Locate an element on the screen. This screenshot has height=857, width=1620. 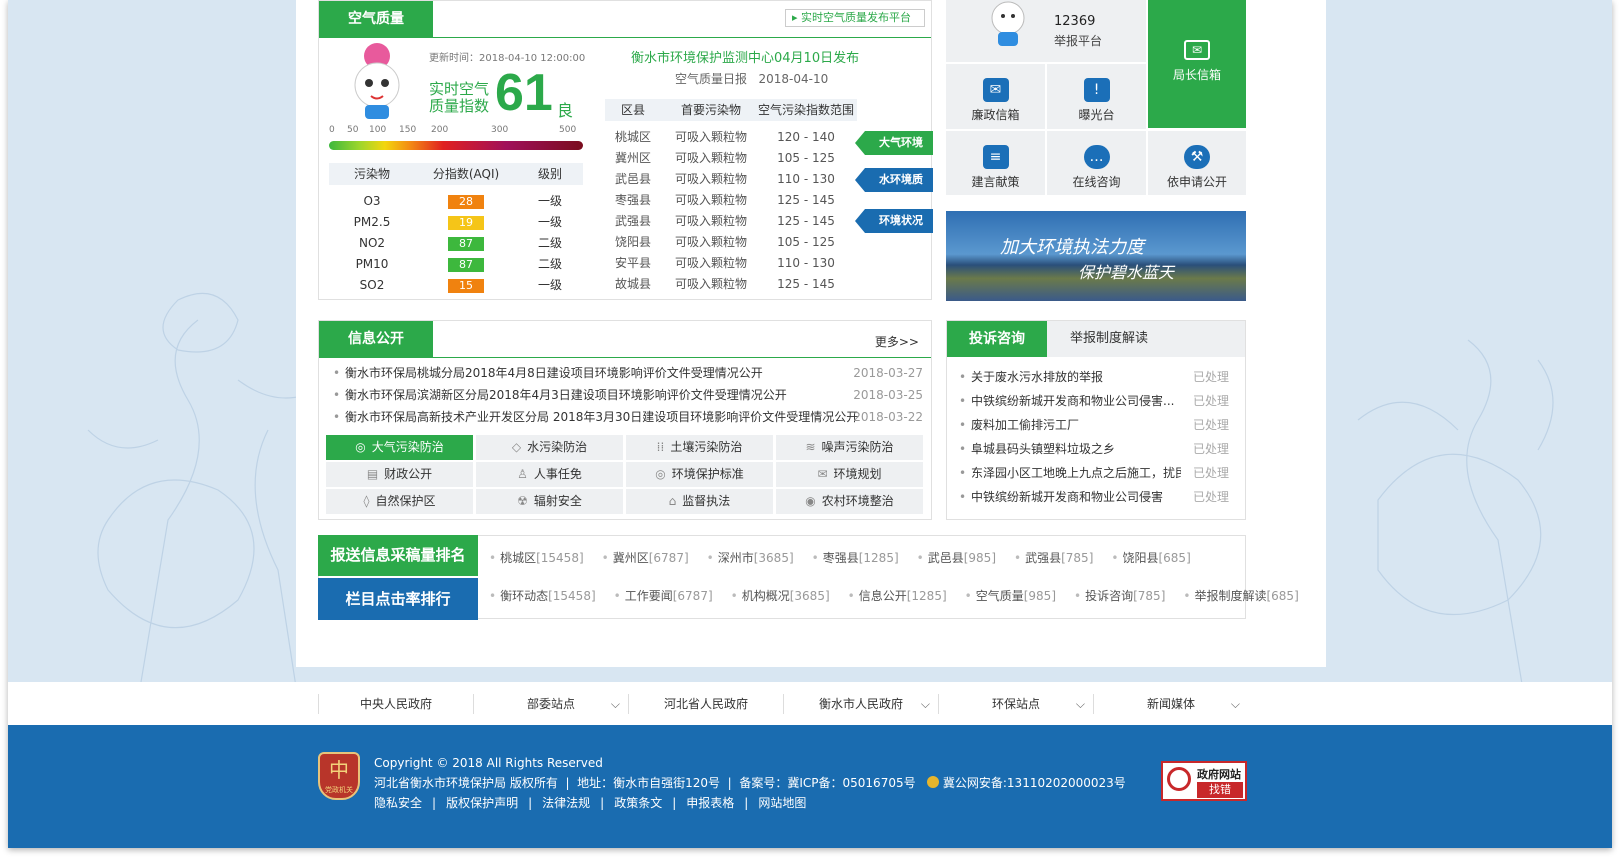
footer-link: 隐私安全 is located at coordinates (398, 803).